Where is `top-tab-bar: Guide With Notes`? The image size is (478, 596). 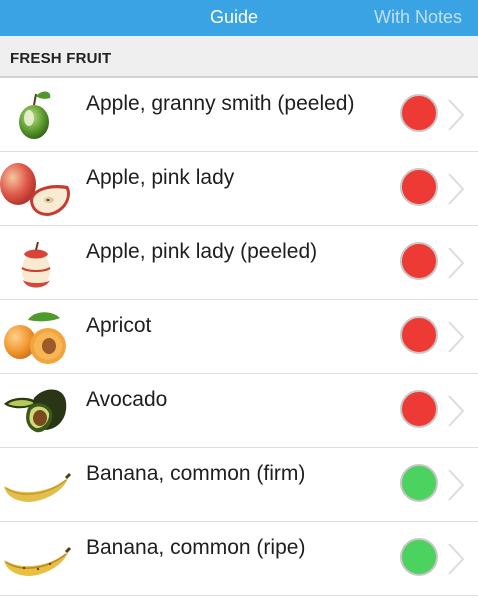 top-tab-bar: Guide With Notes is located at coordinates (239, 18).